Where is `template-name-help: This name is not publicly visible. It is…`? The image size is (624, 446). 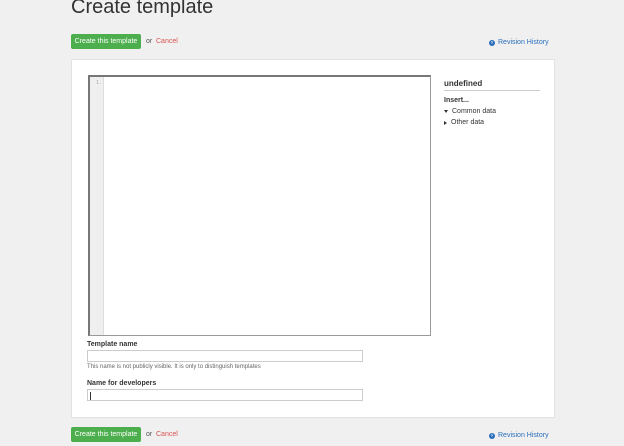 template-name-help: This name is not publicly visible. It is… is located at coordinates (174, 367).